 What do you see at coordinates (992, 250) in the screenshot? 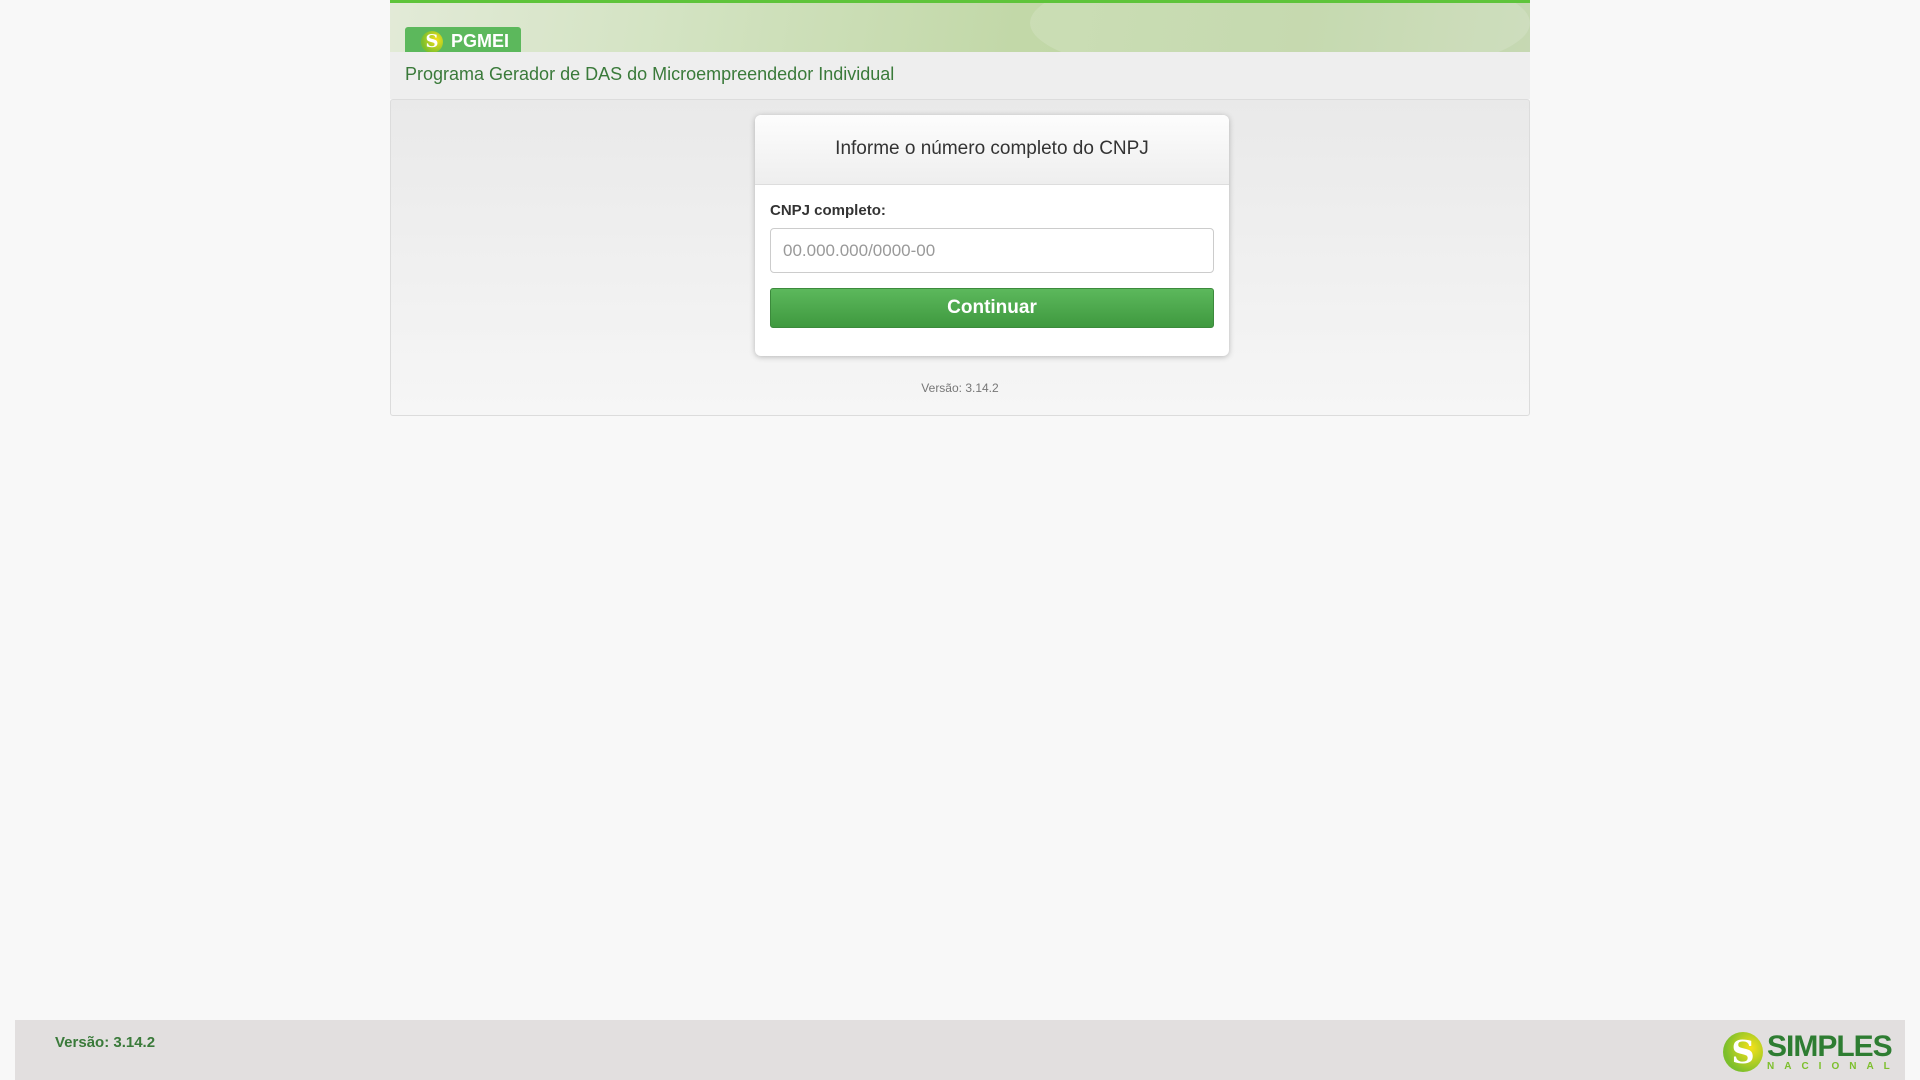
I see `cnpj-input` at bounding box center [992, 250].